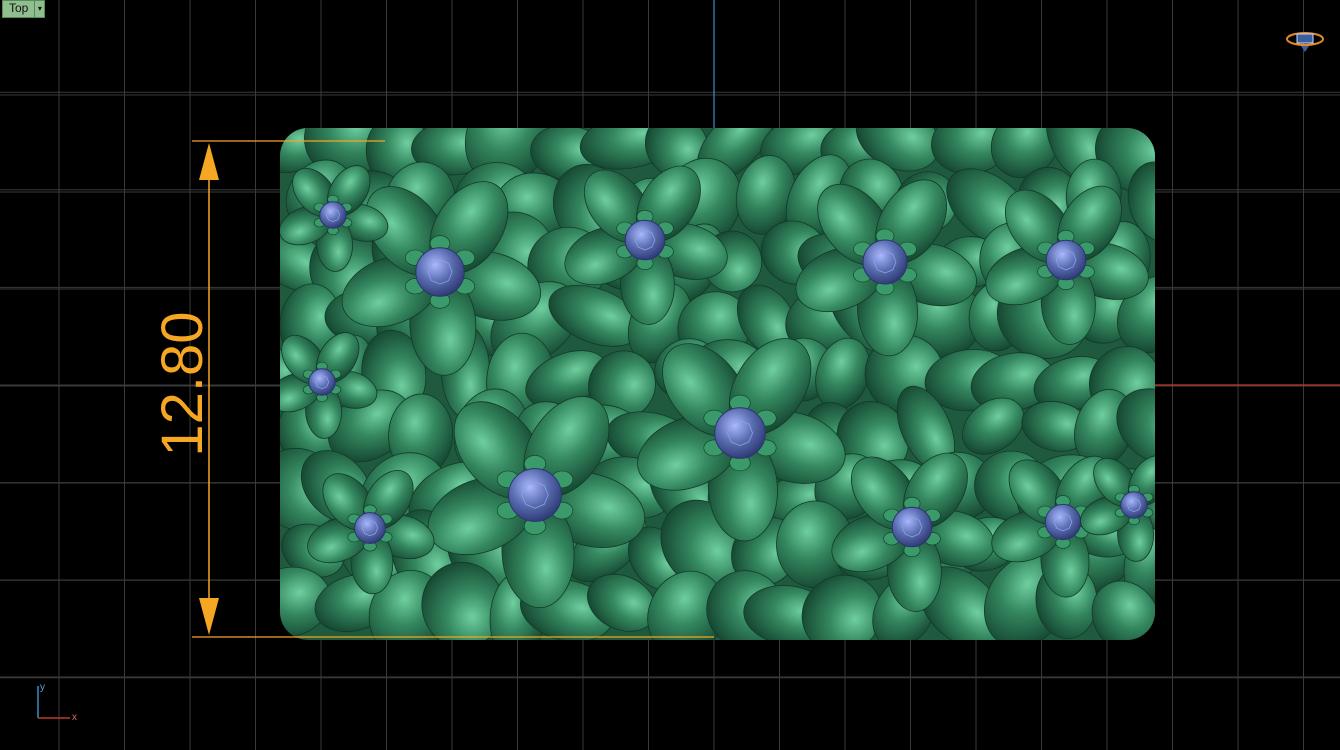 Image resolution: width=1340 pixels, height=750 pixels. What do you see at coordinates (60, 705) in the screenshot?
I see `axis-indicator: y x` at bounding box center [60, 705].